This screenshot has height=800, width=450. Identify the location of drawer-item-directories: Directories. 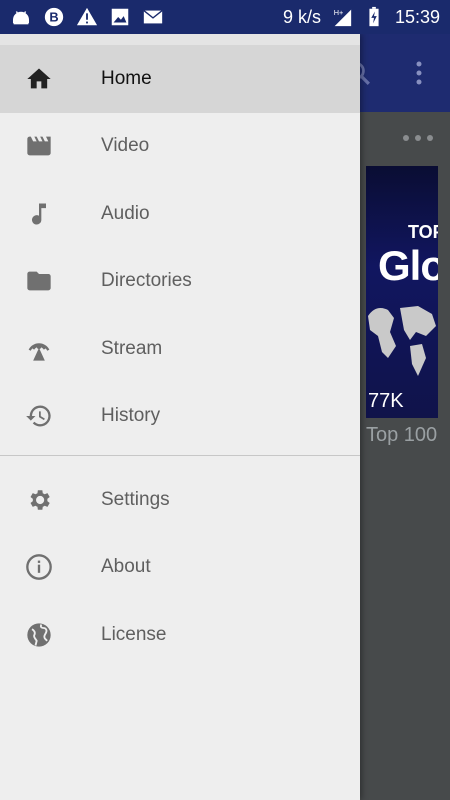
(180, 282).